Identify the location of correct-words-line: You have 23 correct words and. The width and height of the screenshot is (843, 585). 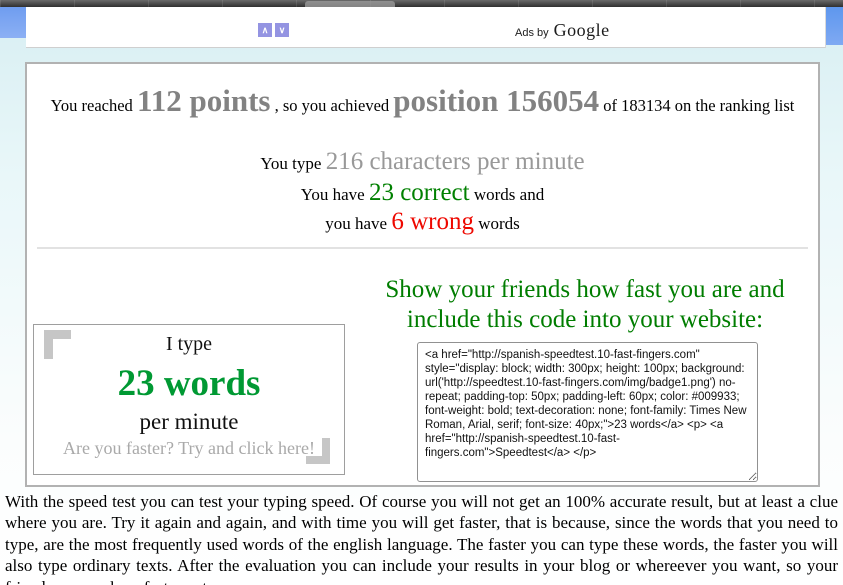
(422, 193).